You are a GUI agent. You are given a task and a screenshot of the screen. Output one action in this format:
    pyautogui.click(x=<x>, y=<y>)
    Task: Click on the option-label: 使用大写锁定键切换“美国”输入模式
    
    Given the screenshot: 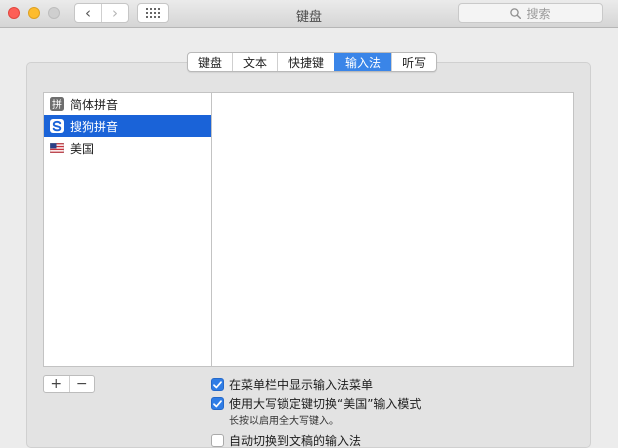 What is the action you would take?
    pyautogui.click(x=325, y=404)
    